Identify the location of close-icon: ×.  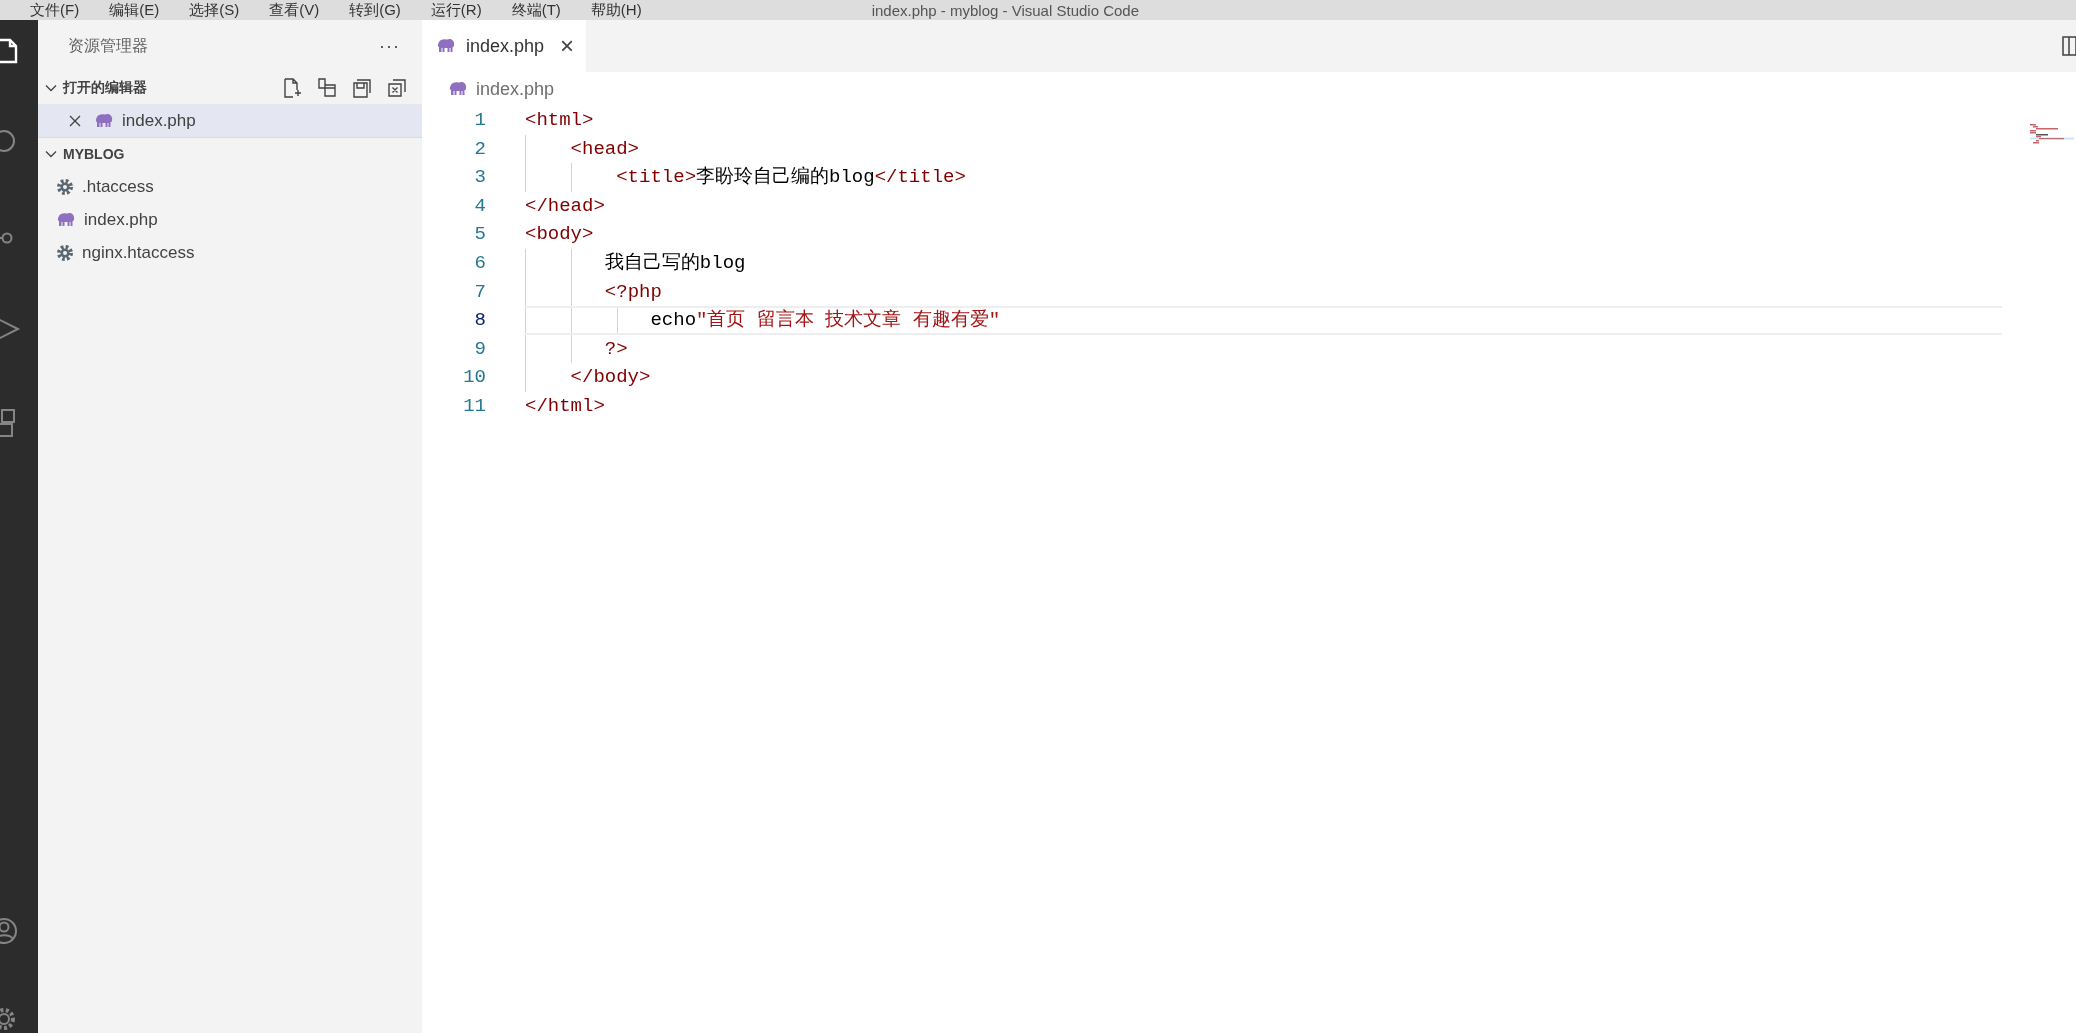
(567, 46).